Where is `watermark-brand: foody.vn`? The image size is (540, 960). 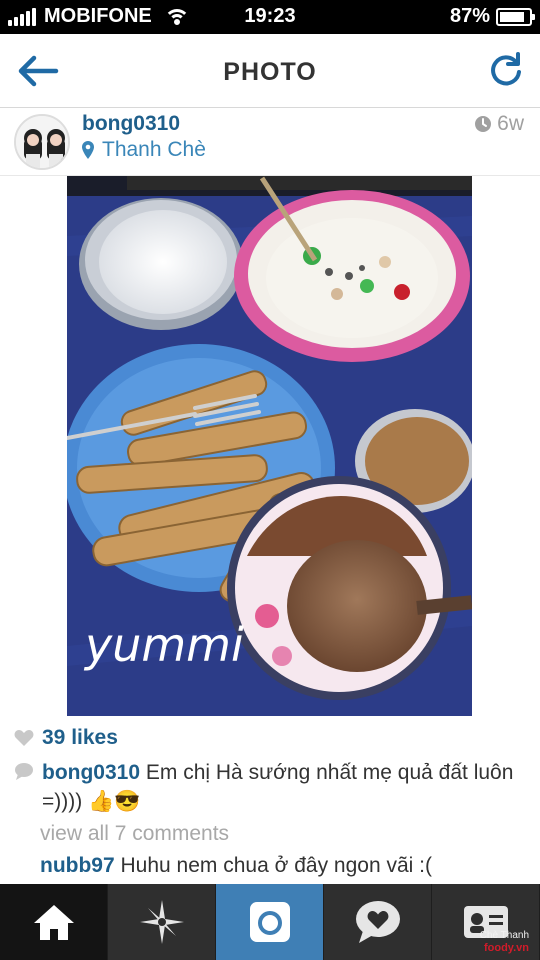
watermark-brand: foody.vn is located at coordinates (506, 948).